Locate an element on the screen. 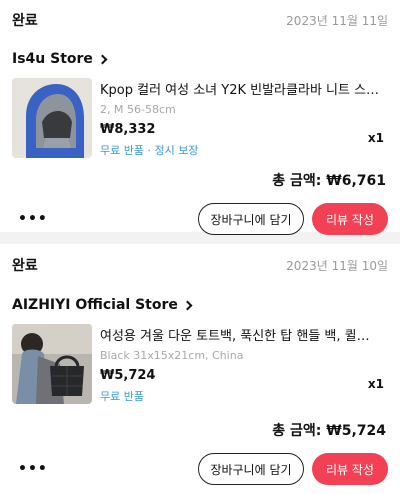  product-title: 여성용 겨울 다운 토트백, 푹신한 탑 핸들 백, 퀼트 숄더백 is located at coordinates (244, 334).